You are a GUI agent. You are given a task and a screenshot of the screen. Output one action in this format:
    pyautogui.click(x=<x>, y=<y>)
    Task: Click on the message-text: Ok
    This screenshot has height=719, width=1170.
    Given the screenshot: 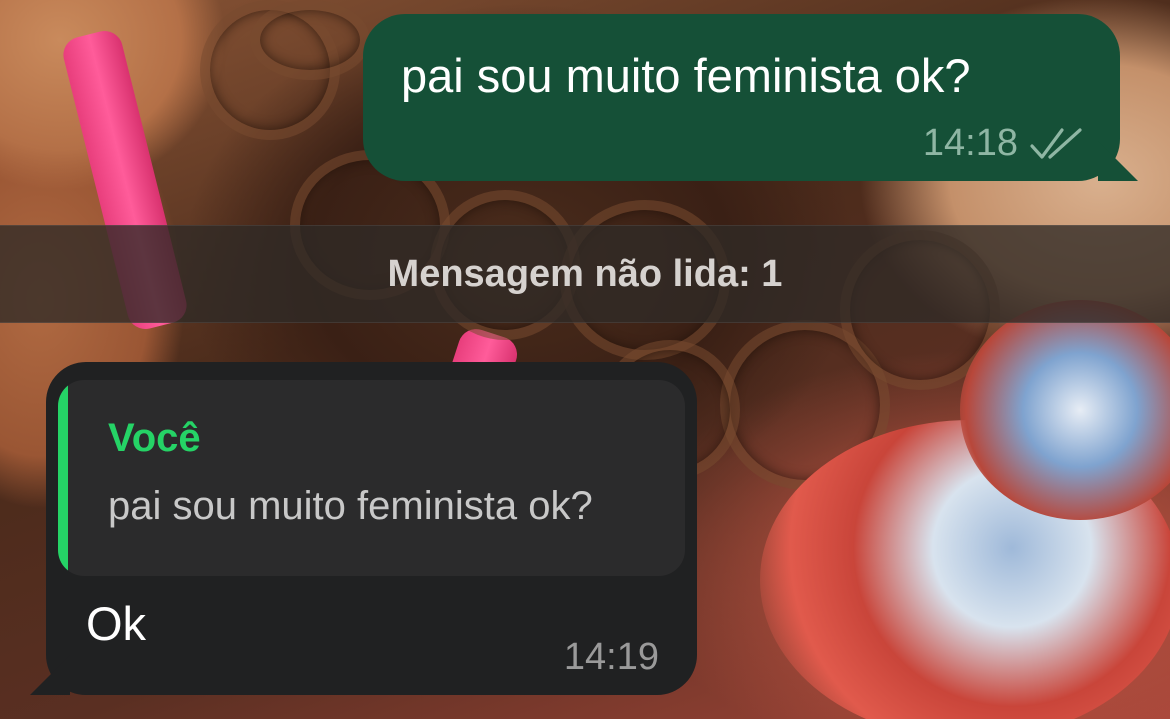 What is the action you would take?
    pyautogui.click(x=116, y=623)
    